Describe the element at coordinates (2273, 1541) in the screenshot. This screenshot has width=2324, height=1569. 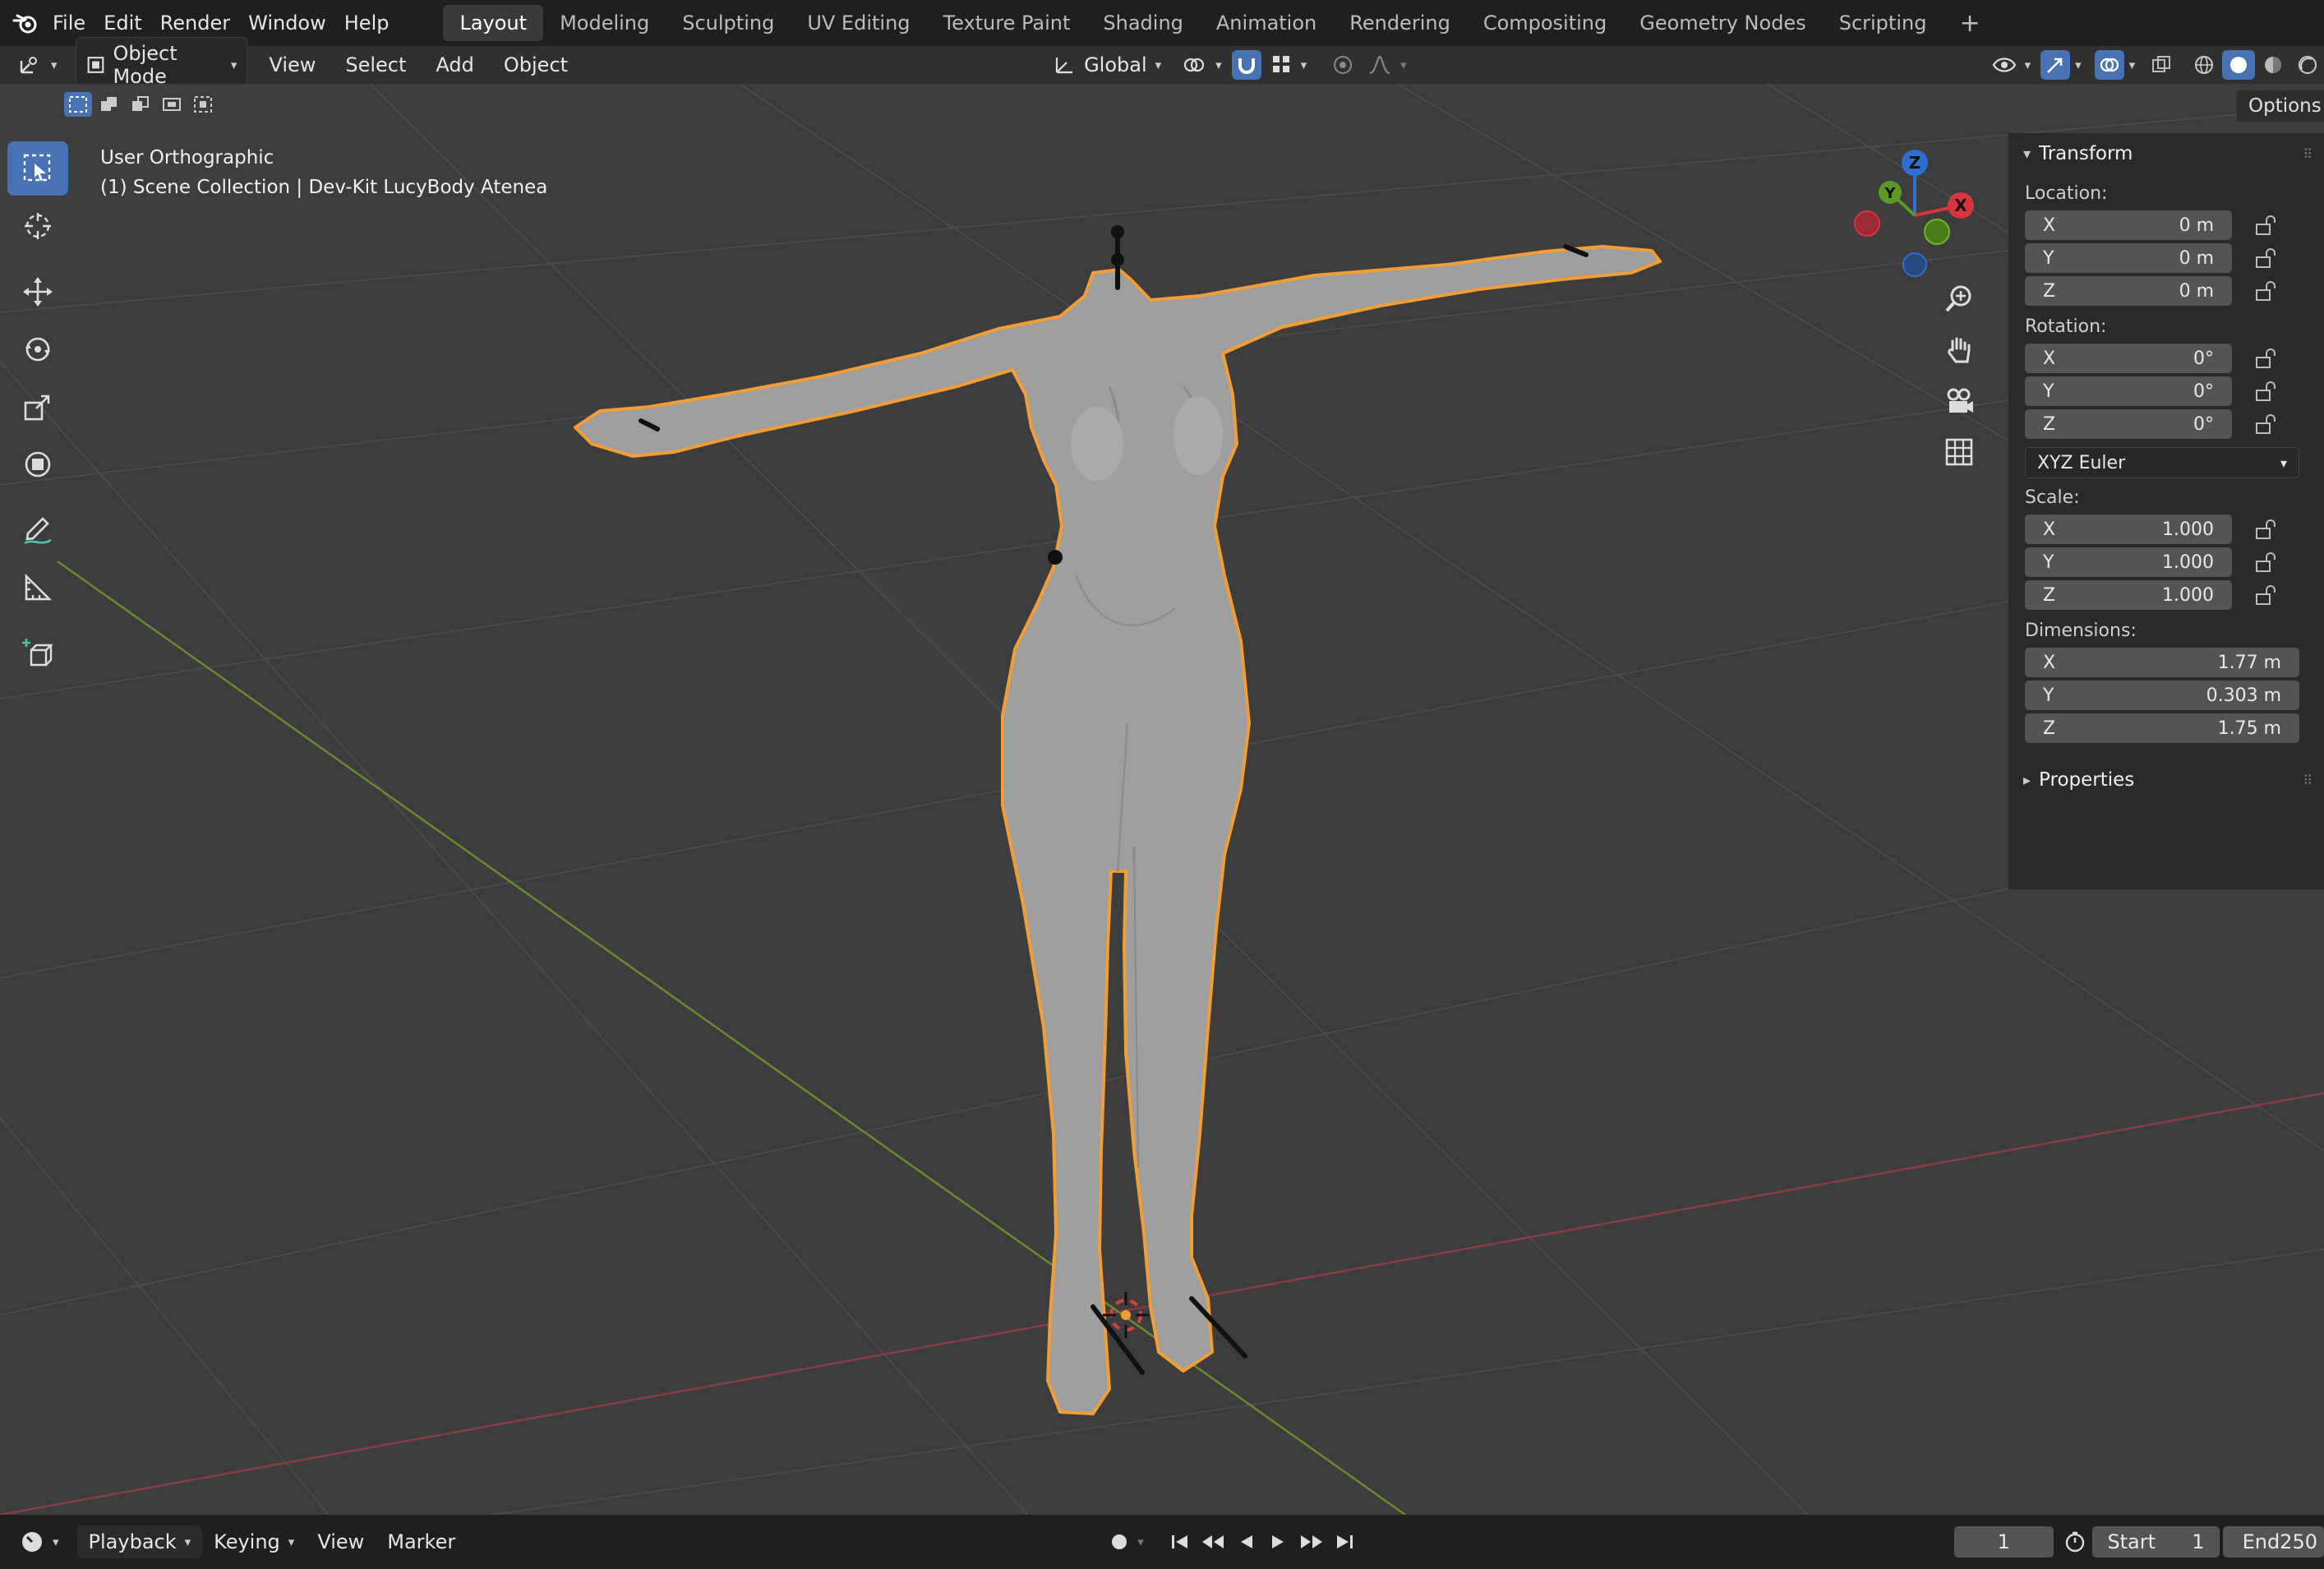
I see `end-frame-field: End 250` at that location.